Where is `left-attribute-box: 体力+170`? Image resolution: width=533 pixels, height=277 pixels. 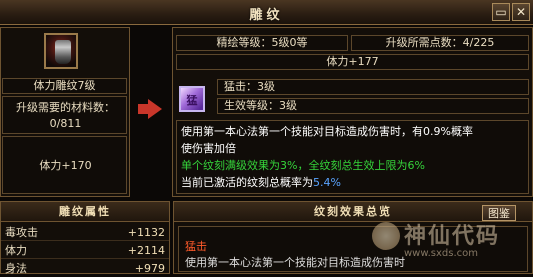
left-attribute-box: 体力+170 is located at coordinates (64, 165).